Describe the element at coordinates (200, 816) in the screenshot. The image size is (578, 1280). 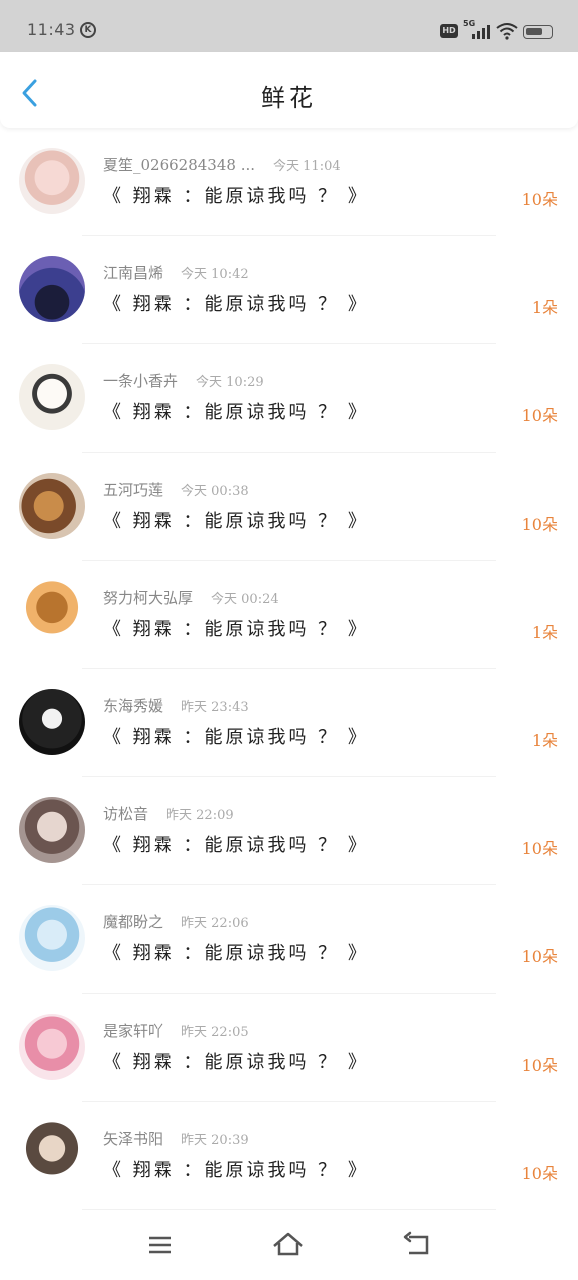
I see `sent-time: 昨天 22:09` at that location.